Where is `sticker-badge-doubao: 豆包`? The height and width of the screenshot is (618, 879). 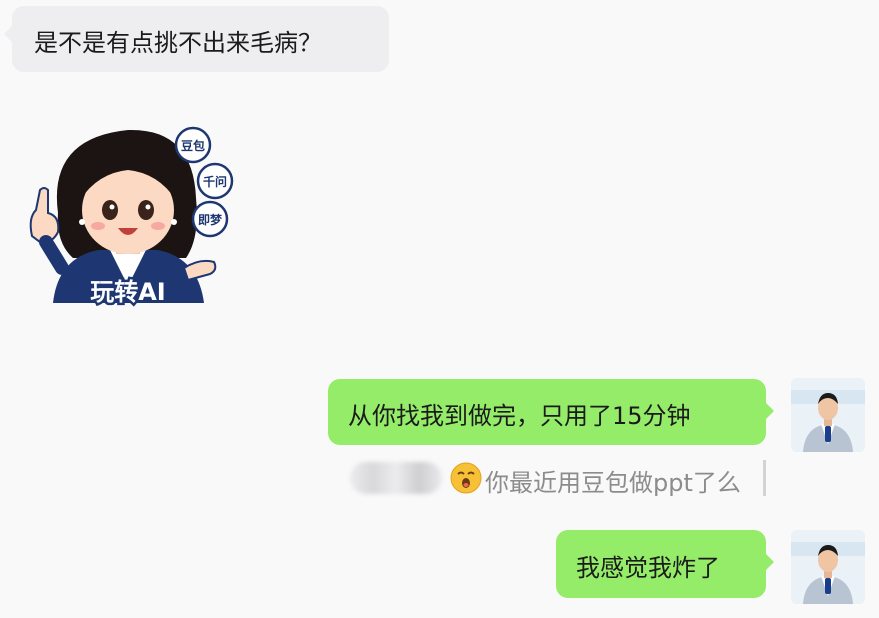 sticker-badge-doubao: 豆包 is located at coordinates (193, 145).